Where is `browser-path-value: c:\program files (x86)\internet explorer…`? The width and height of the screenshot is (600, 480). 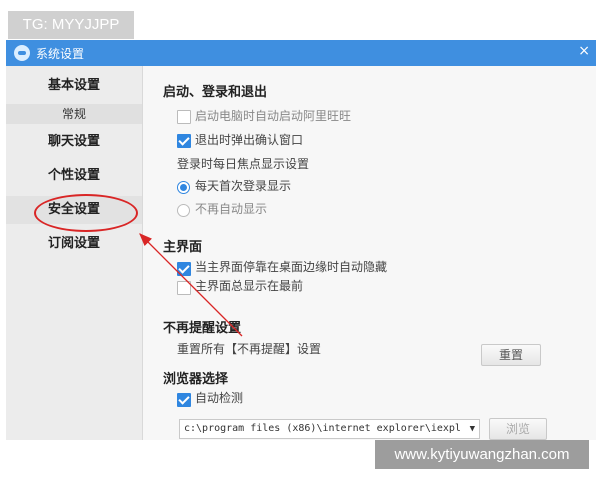
browser-path-value: c:\program files (x86)\internet explorer… is located at coordinates (322, 428).